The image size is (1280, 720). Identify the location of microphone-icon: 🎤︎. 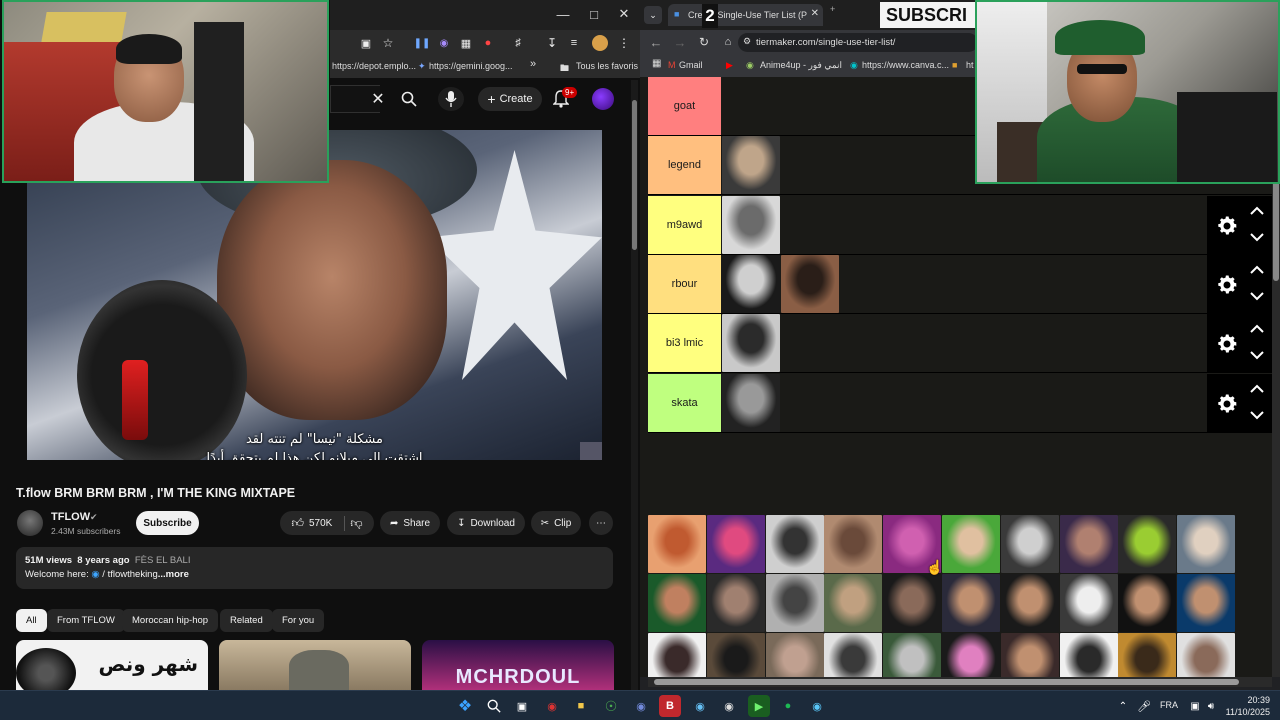
(1144, 706).